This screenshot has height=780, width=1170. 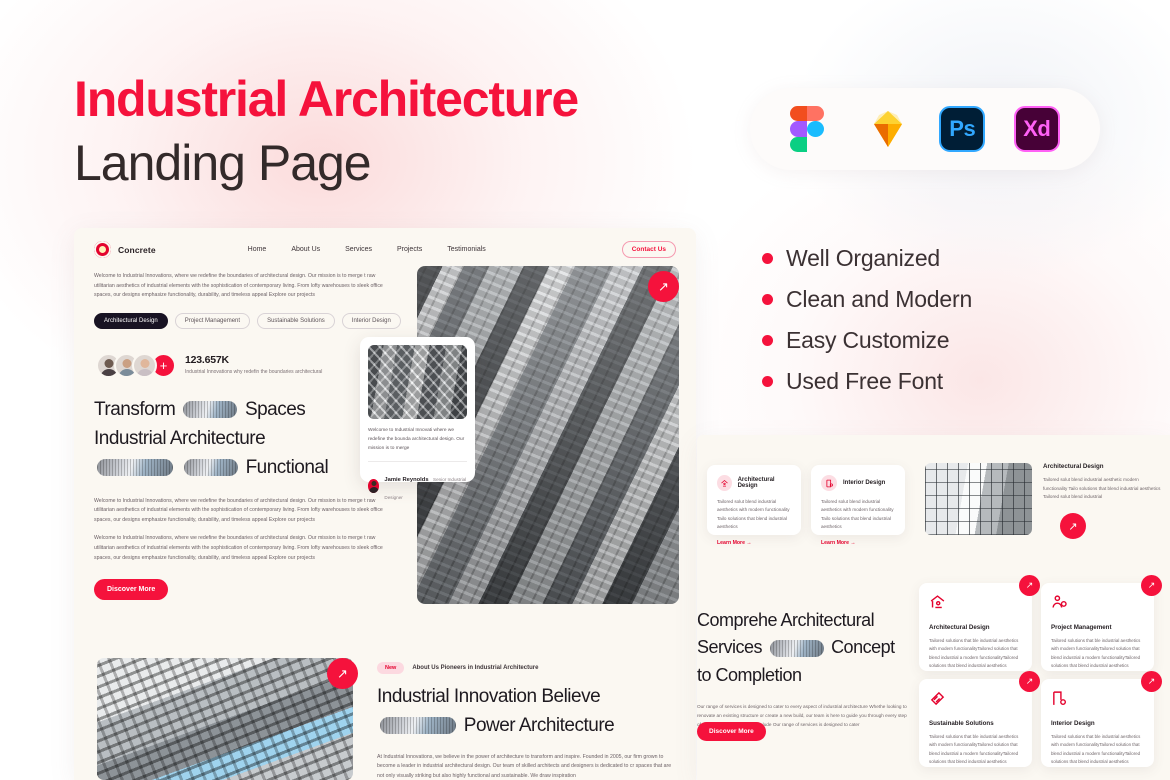 What do you see at coordinates (867, 299) in the screenshot?
I see `feature-item: Clean and Modern` at bounding box center [867, 299].